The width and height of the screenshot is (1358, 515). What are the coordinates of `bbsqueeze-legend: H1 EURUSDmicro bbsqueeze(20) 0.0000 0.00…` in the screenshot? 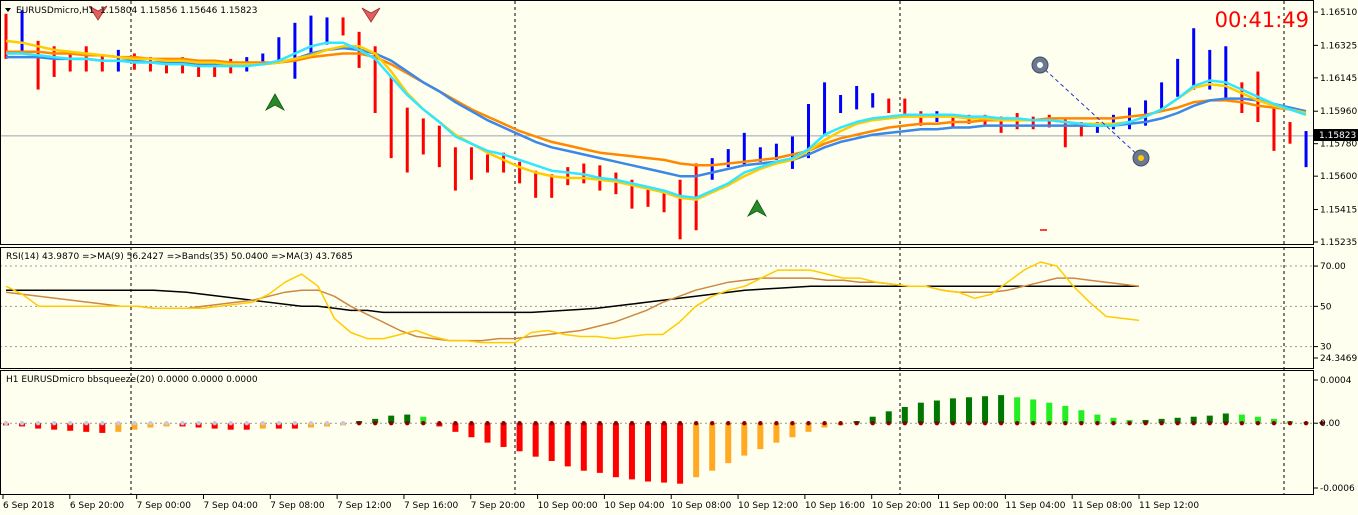 It's located at (132, 380).